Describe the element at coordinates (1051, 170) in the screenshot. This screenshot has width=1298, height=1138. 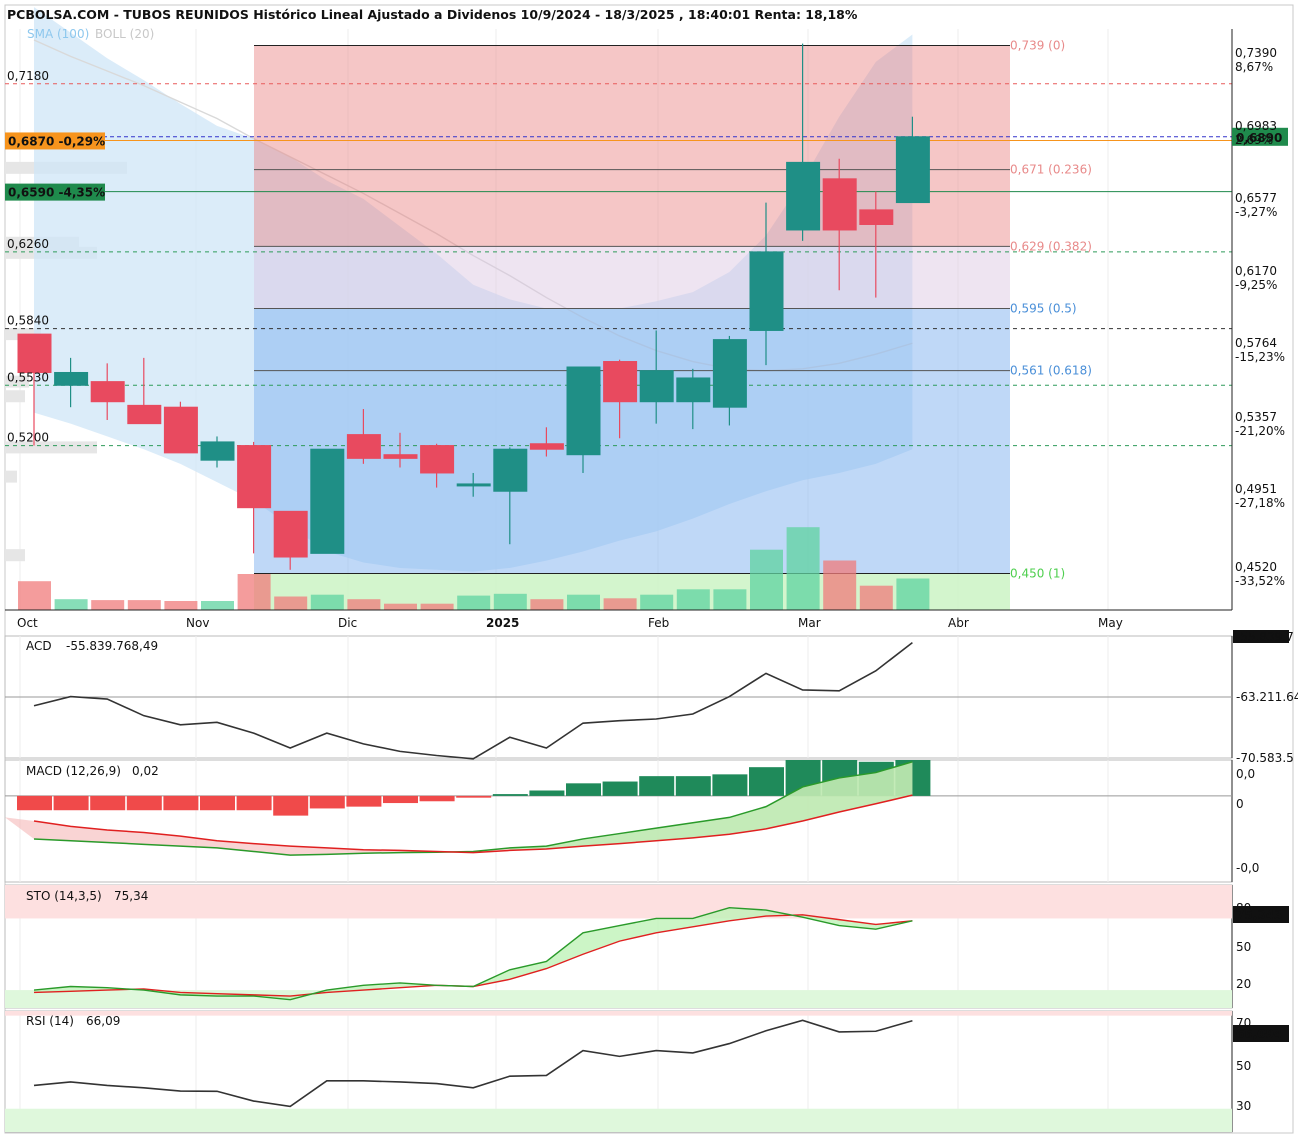
I see `fib-label: 0,671 (0.236)` at that location.